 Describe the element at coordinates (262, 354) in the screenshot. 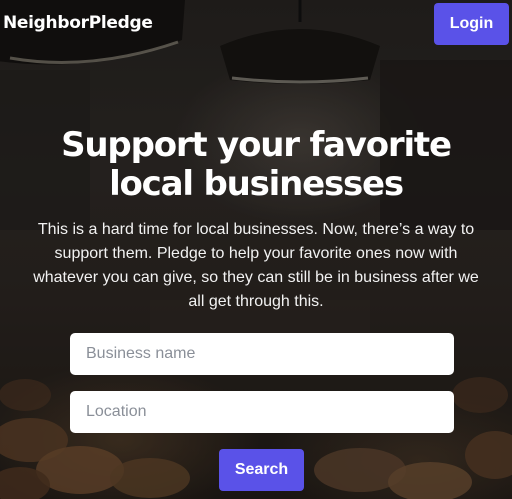

I see `business-name-input` at that location.